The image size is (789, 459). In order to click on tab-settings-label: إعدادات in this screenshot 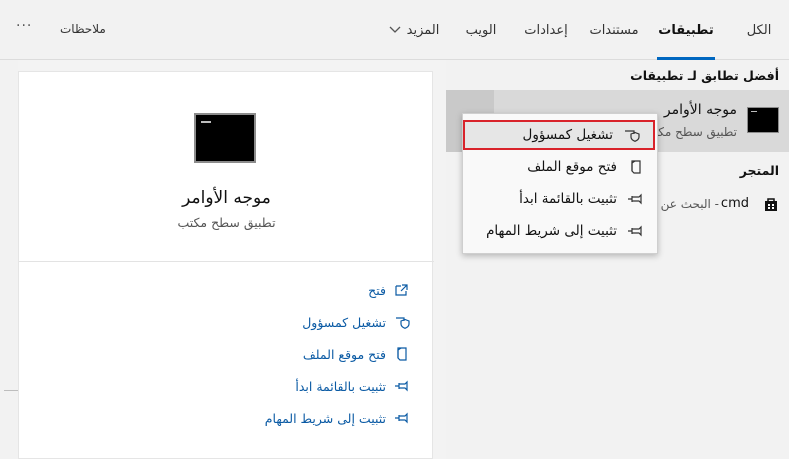, I will do `click(546, 30)`.